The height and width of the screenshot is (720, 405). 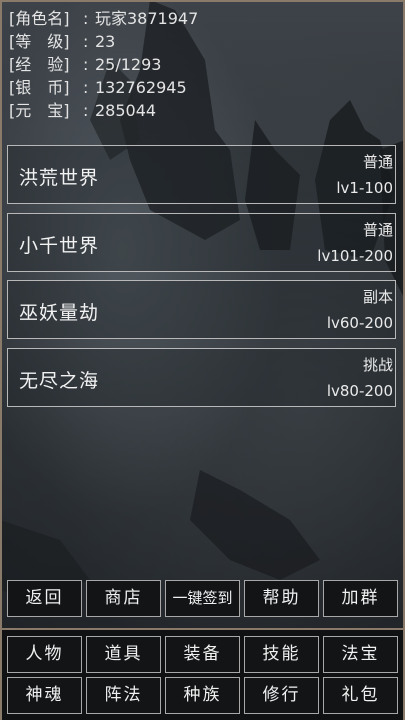 What do you see at coordinates (128, 64) in the screenshot?
I see `player-exp-value: 25/1293` at bounding box center [128, 64].